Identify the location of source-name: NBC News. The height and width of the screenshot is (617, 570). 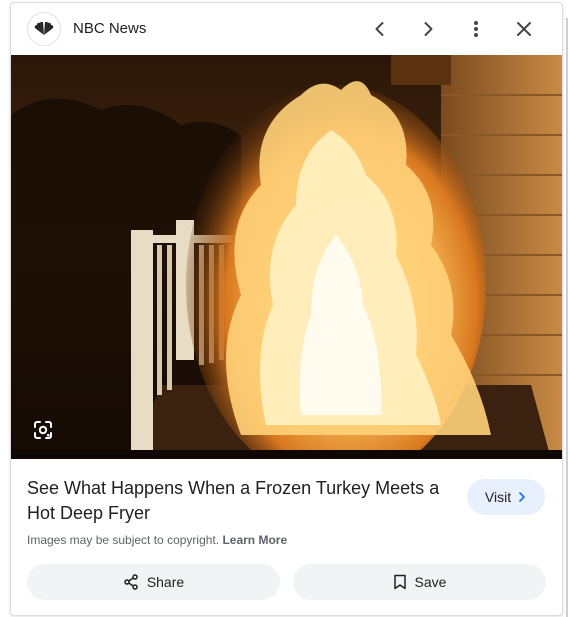
(109, 28).